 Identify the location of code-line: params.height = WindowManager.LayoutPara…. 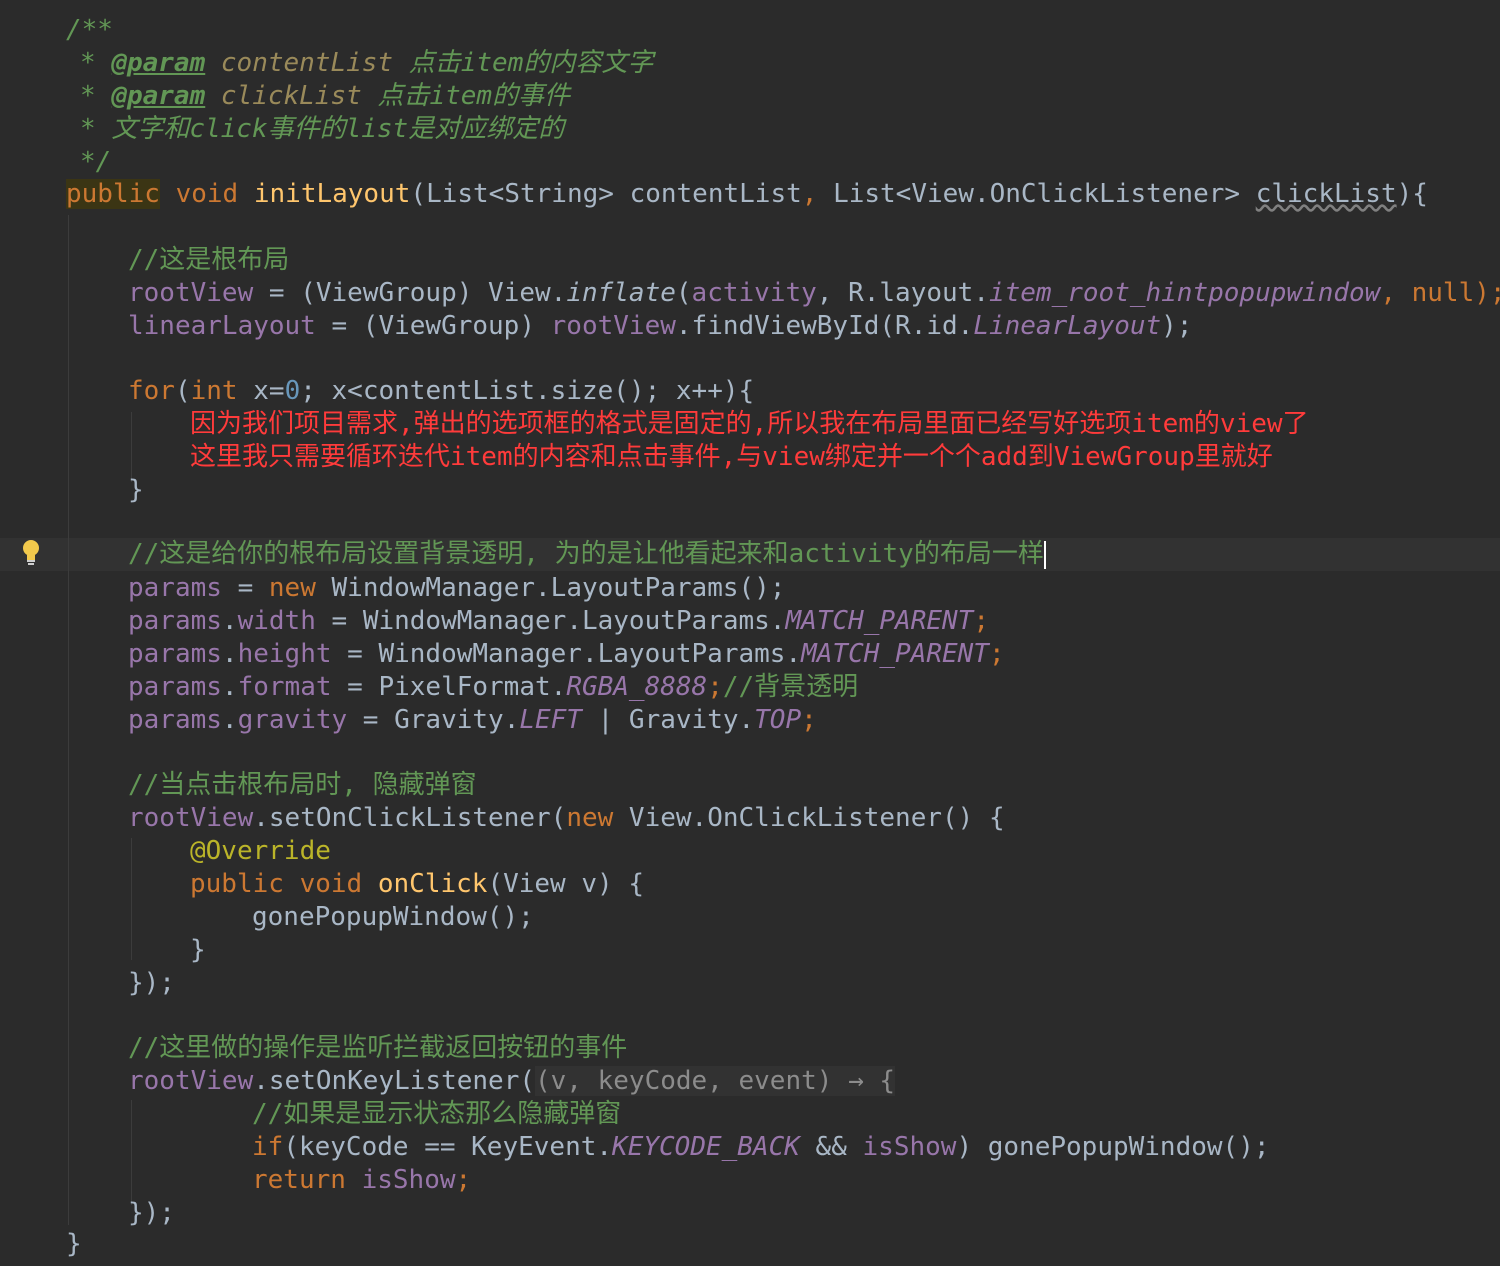
(566, 654).